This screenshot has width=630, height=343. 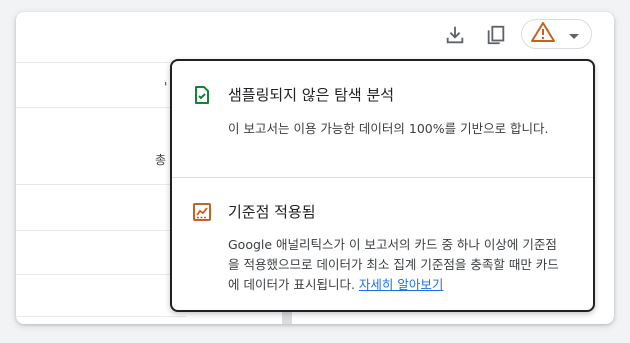 I want to click on checked-document-icon, so click(x=202, y=95).